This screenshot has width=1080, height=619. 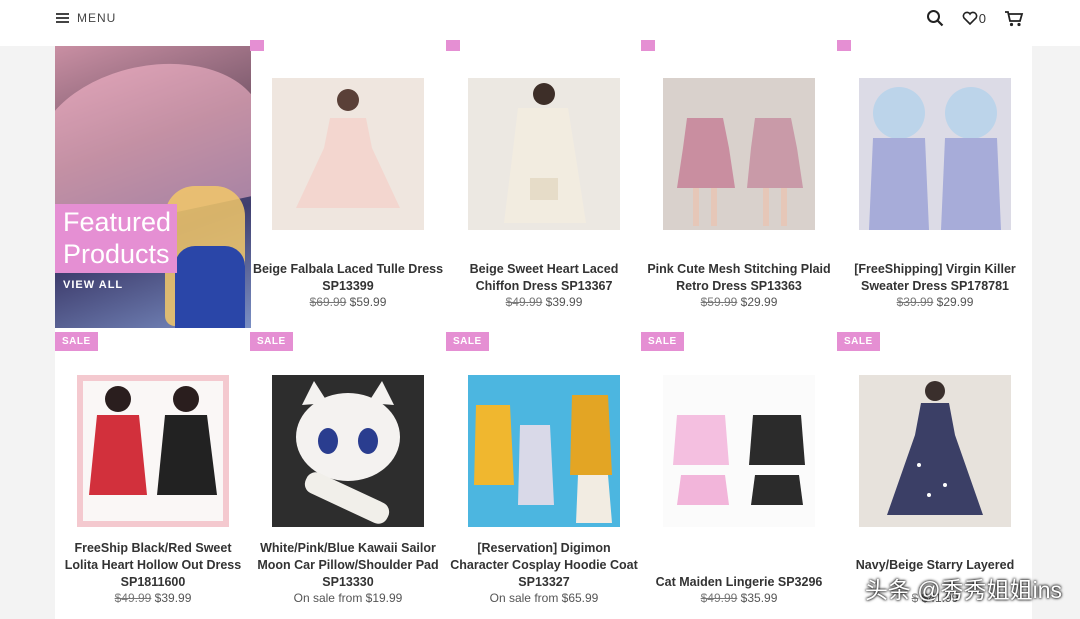 I want to click on product-price: On sale from $65.99, so click(x=544, y=598).